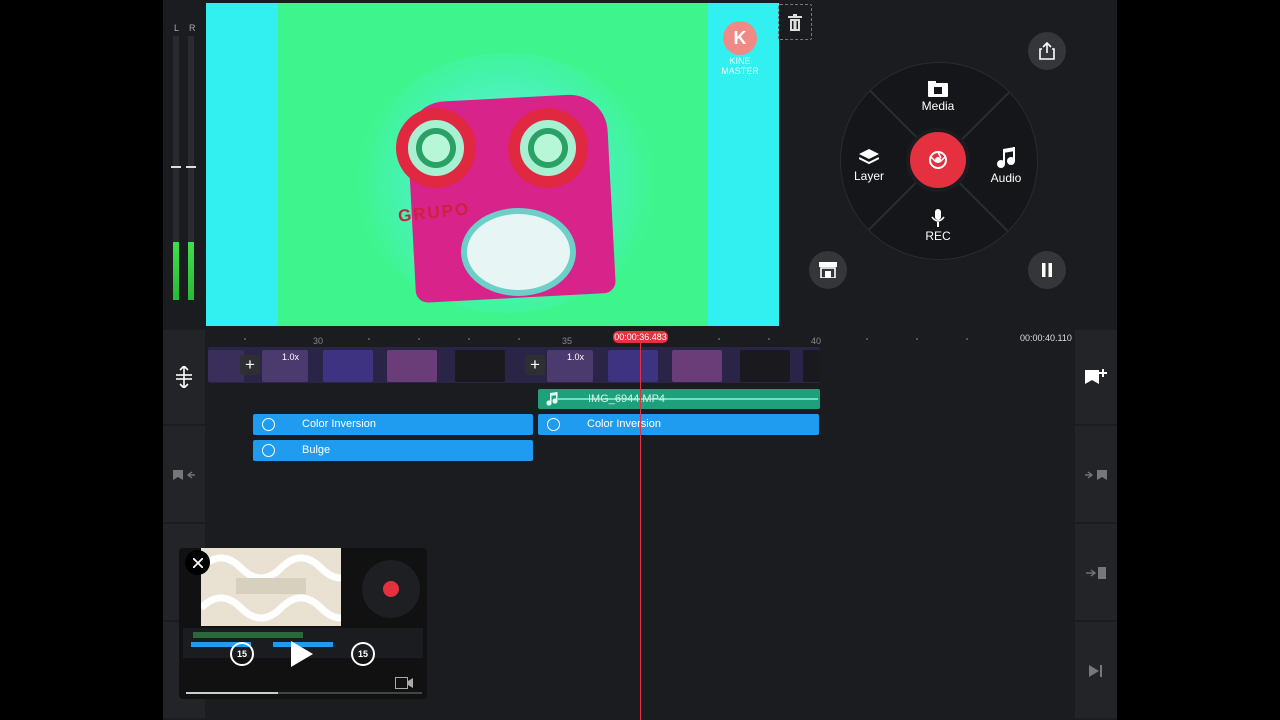  Describe the element at coordinates (404, 683) in the screenshot. I see `video-camera-icon` at that location.